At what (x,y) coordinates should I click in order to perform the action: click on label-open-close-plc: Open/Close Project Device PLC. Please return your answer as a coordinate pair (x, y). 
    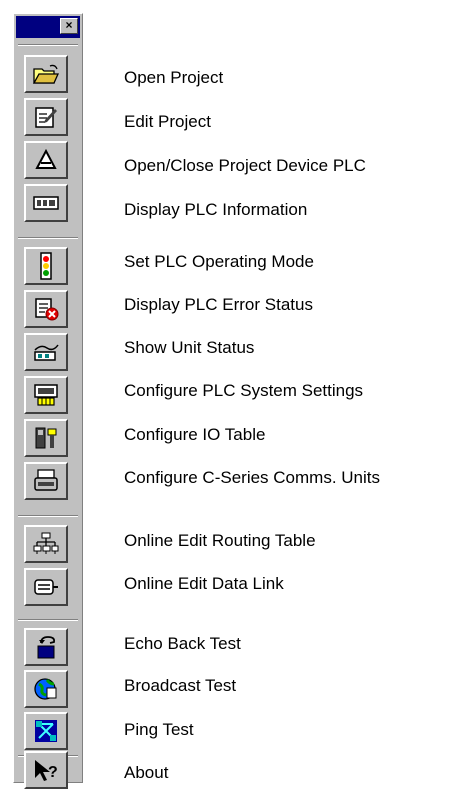
    Looking at the image, I should click on (245, 165).